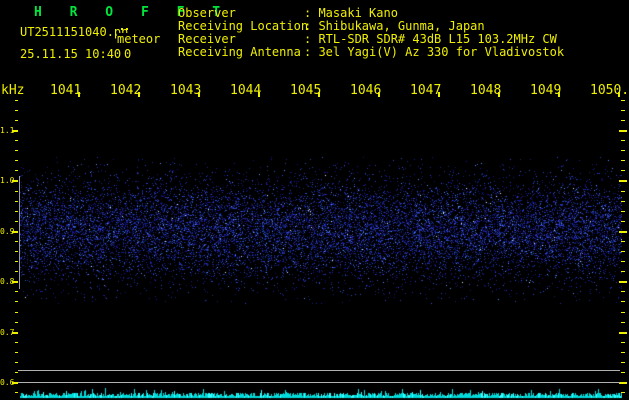 Image resolution: width=629 pixels, height=400 pixels. Describe the element at coordinates (394, 26) in the screenshot. I see `info-value: : Shibukawa, Gunma, Japan` at that location.